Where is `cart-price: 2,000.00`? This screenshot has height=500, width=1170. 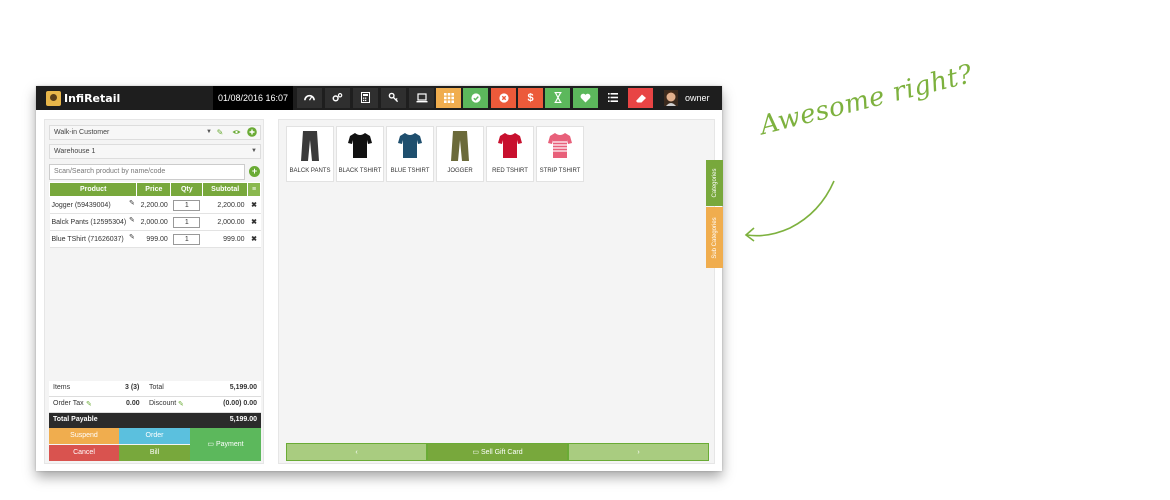
cart-price: 2,000.00 is located at coordinates (153, 222).